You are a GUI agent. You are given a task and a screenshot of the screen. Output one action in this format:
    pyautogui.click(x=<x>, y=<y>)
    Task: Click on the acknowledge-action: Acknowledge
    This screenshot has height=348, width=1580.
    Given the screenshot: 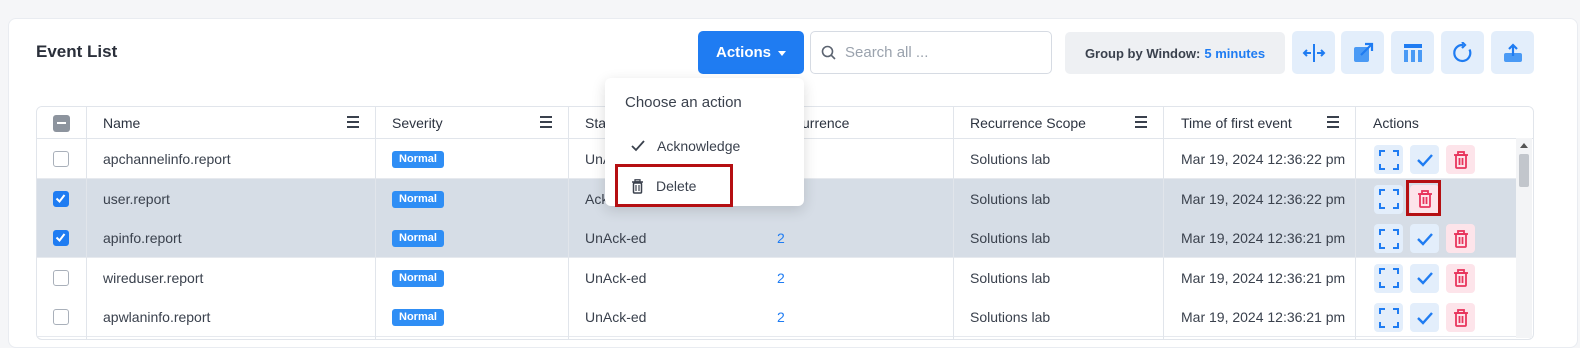 What is the action you would take?
    pyautogui.click(x=685, y=146)
    